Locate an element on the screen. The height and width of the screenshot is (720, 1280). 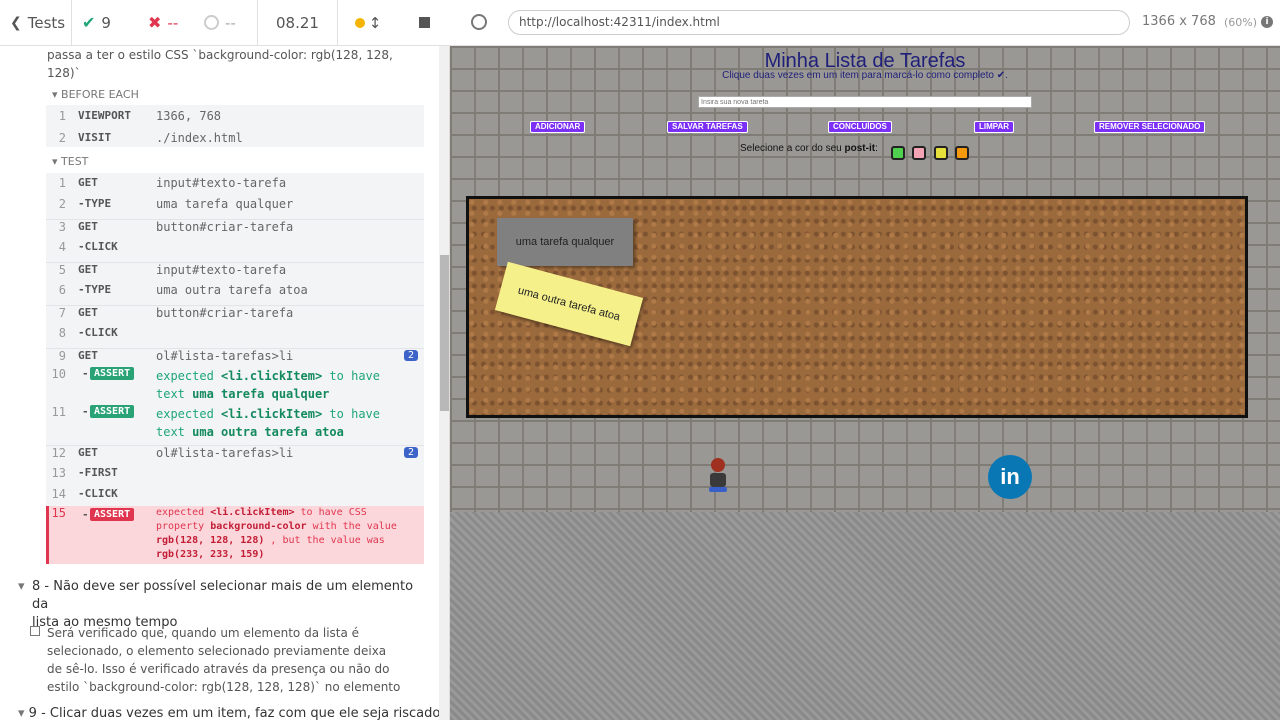
add-task-button: ADICIONAR is located at coordinates (558, 127).